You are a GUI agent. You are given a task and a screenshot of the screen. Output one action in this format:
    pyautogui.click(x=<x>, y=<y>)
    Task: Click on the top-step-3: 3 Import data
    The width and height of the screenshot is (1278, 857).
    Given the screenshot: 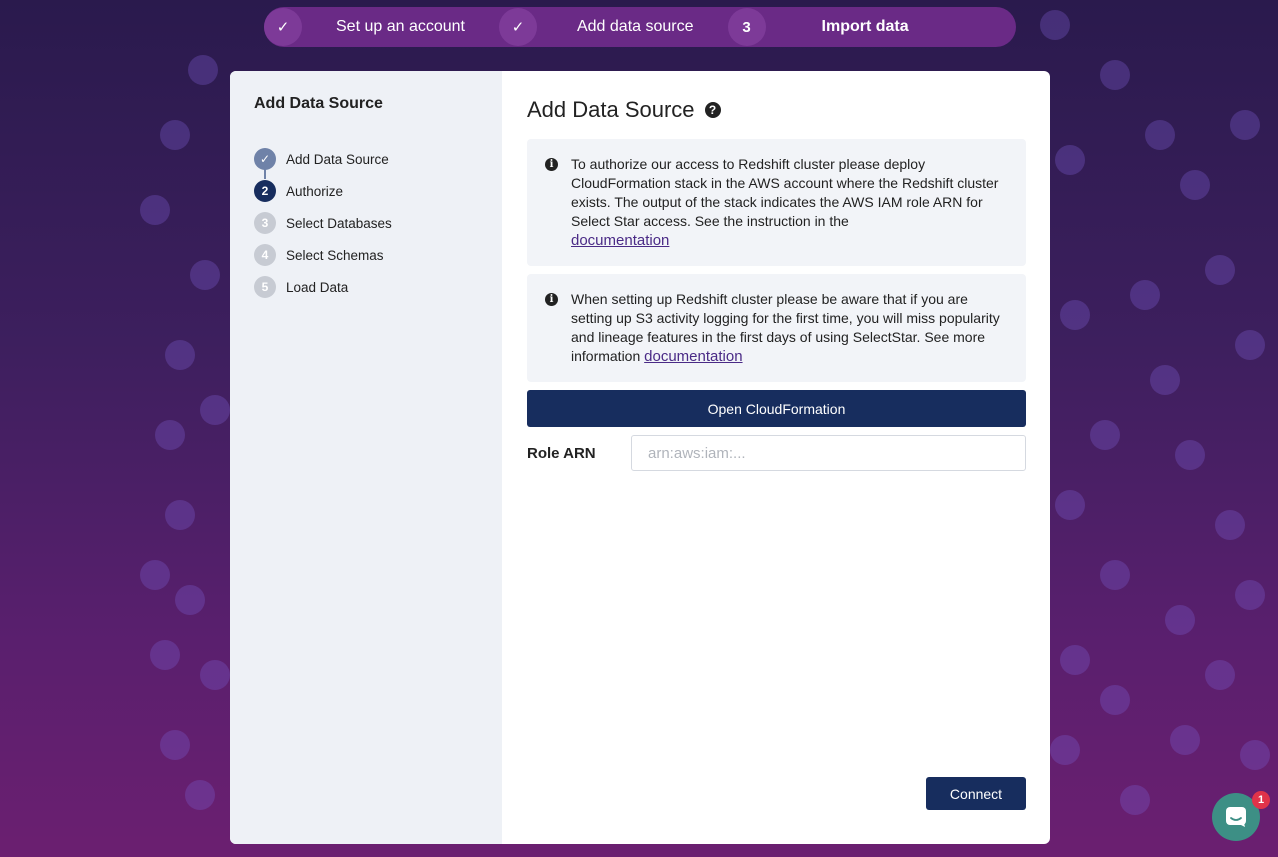 What is the action you would take?
    pyautogui.click(x=818, y=27)
    